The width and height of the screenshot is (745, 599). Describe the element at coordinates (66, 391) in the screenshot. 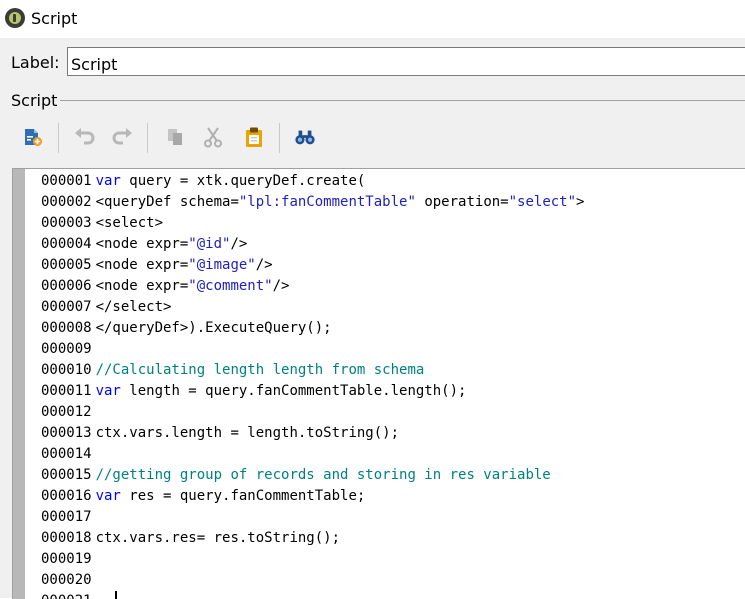

I see `line-number: 000011` at that location.